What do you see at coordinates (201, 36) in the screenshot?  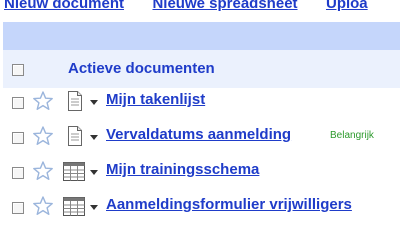 I see `action-bar` at bounding box center [201, 36].